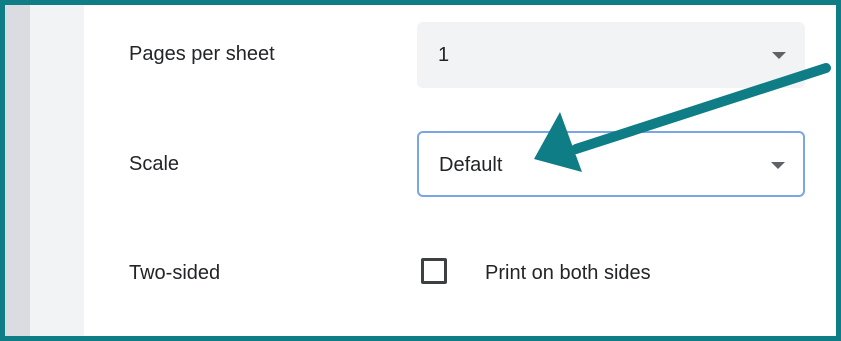 The width and height of the screenshot is (841, 341). I want to click on left-sidebar-edge, so click(17, 170).